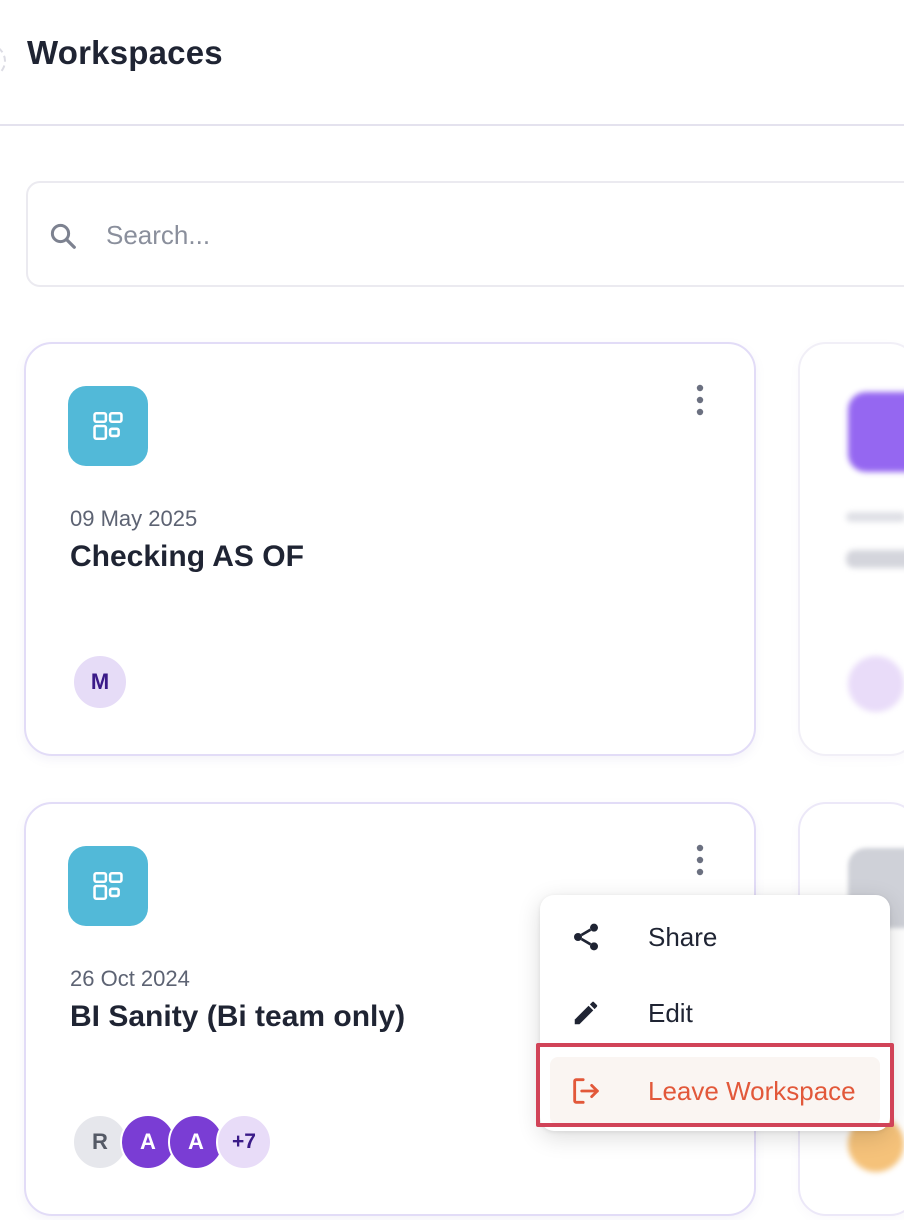 The height and width of the screenshot is (1220, 904). What do you see at coordinates (876, 684) in the screenshot?
I see `avatar` at bounding box center [876, 684].